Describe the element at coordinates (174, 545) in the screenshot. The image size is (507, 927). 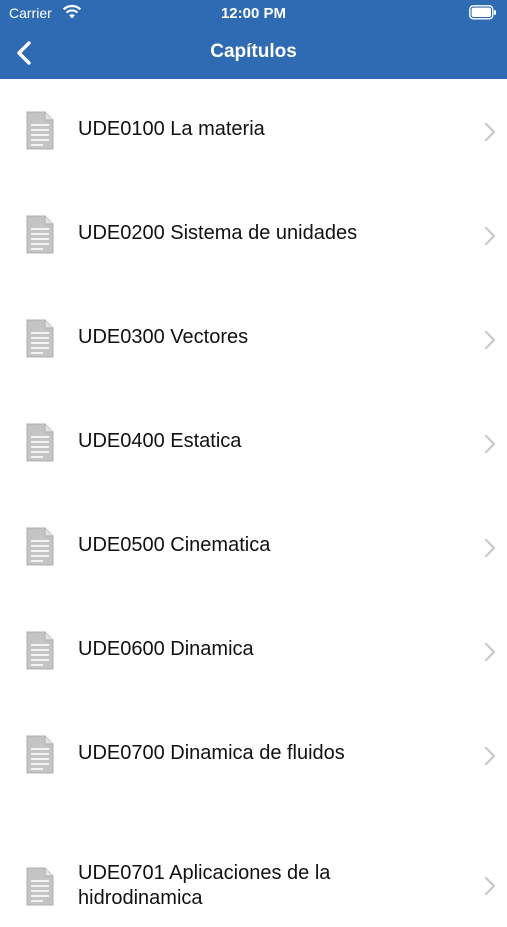
I see `list-item-label: UDE0500 Cinematica` at that location.